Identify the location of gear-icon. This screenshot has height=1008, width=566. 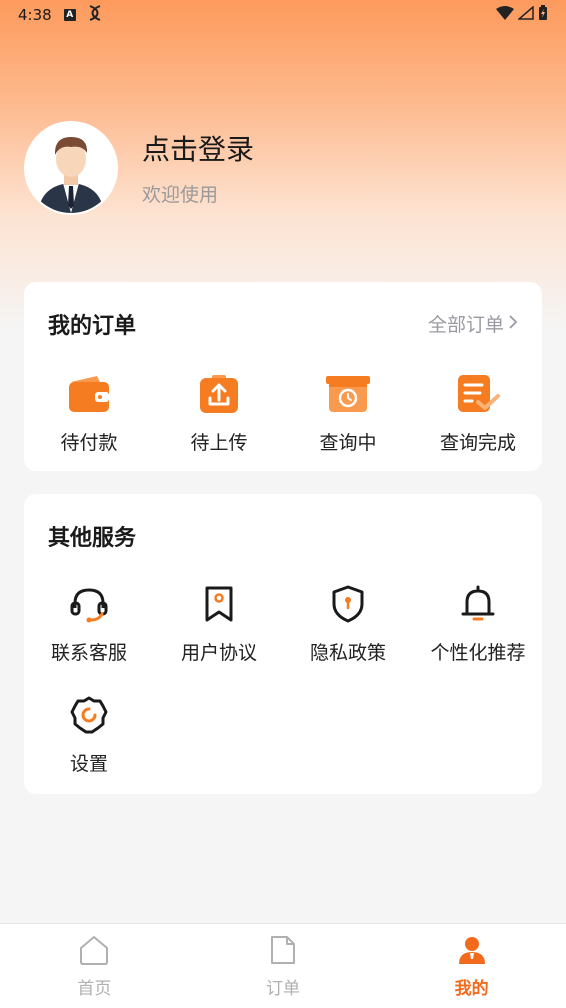
(89, 715).